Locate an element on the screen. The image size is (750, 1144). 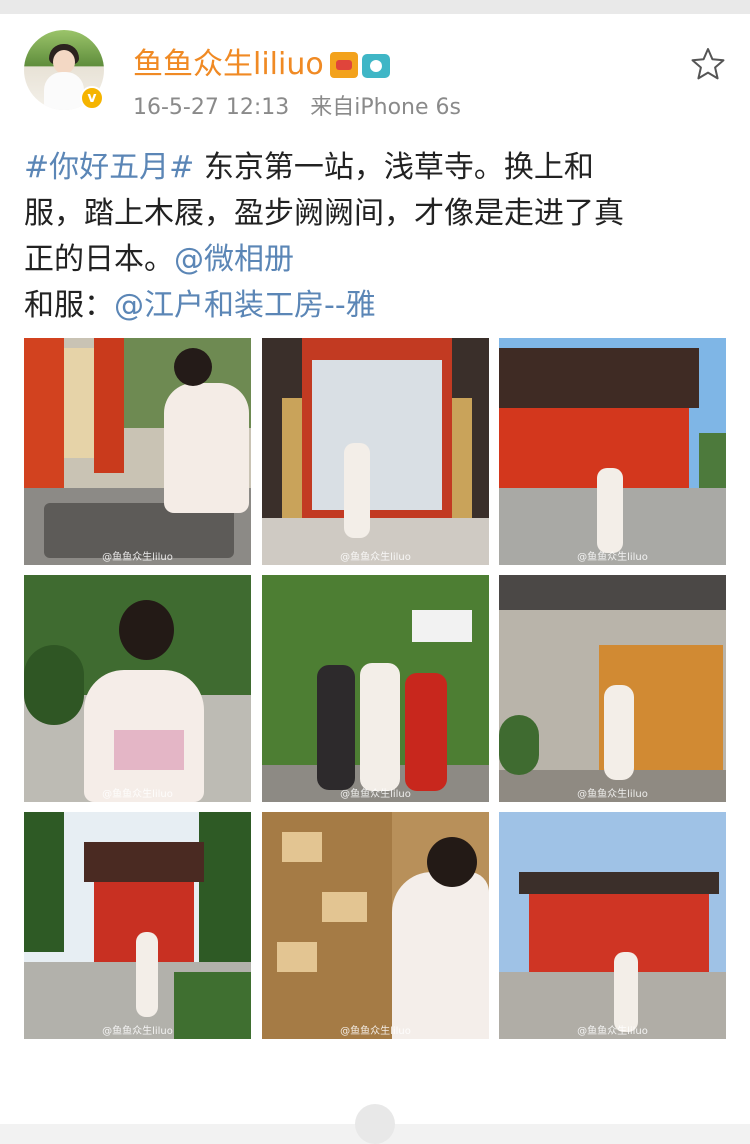
text-segment: 正的日本。 is located at coordinates (99, 259).